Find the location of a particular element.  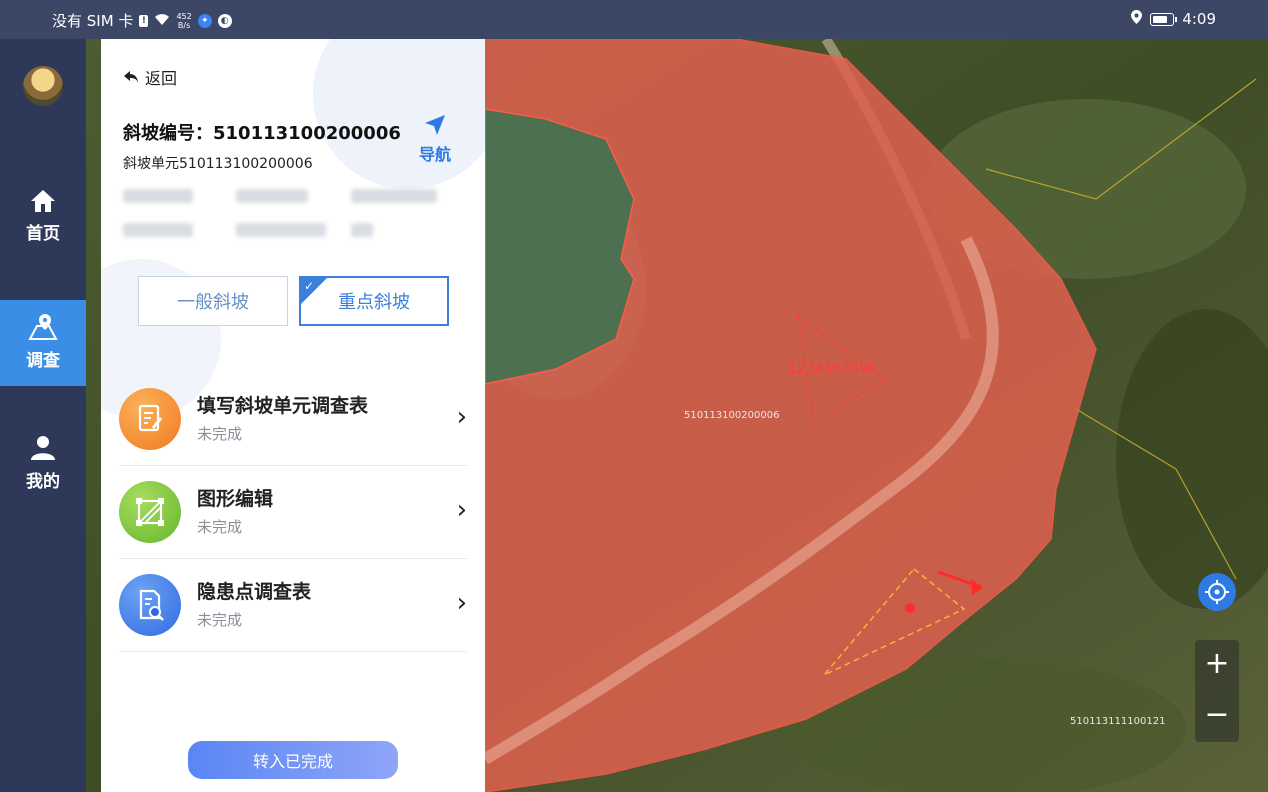

navigate-label: 导航 is located at coordinates (434, 154).